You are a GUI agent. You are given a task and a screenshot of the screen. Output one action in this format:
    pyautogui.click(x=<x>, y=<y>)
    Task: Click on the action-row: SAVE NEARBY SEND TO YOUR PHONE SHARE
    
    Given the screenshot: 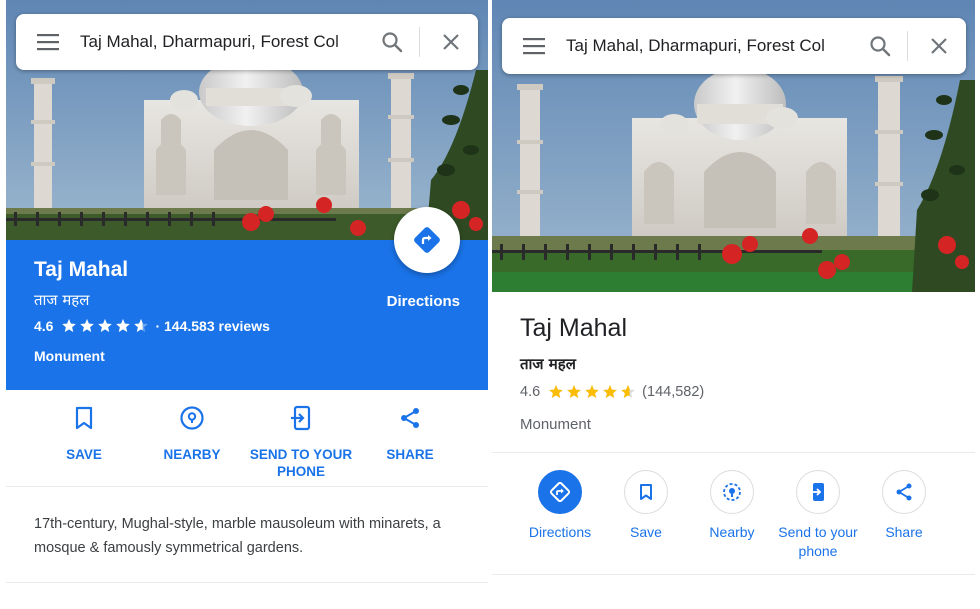 What is the action you would take?
    pyautogui.click(x=247, y=438)
    